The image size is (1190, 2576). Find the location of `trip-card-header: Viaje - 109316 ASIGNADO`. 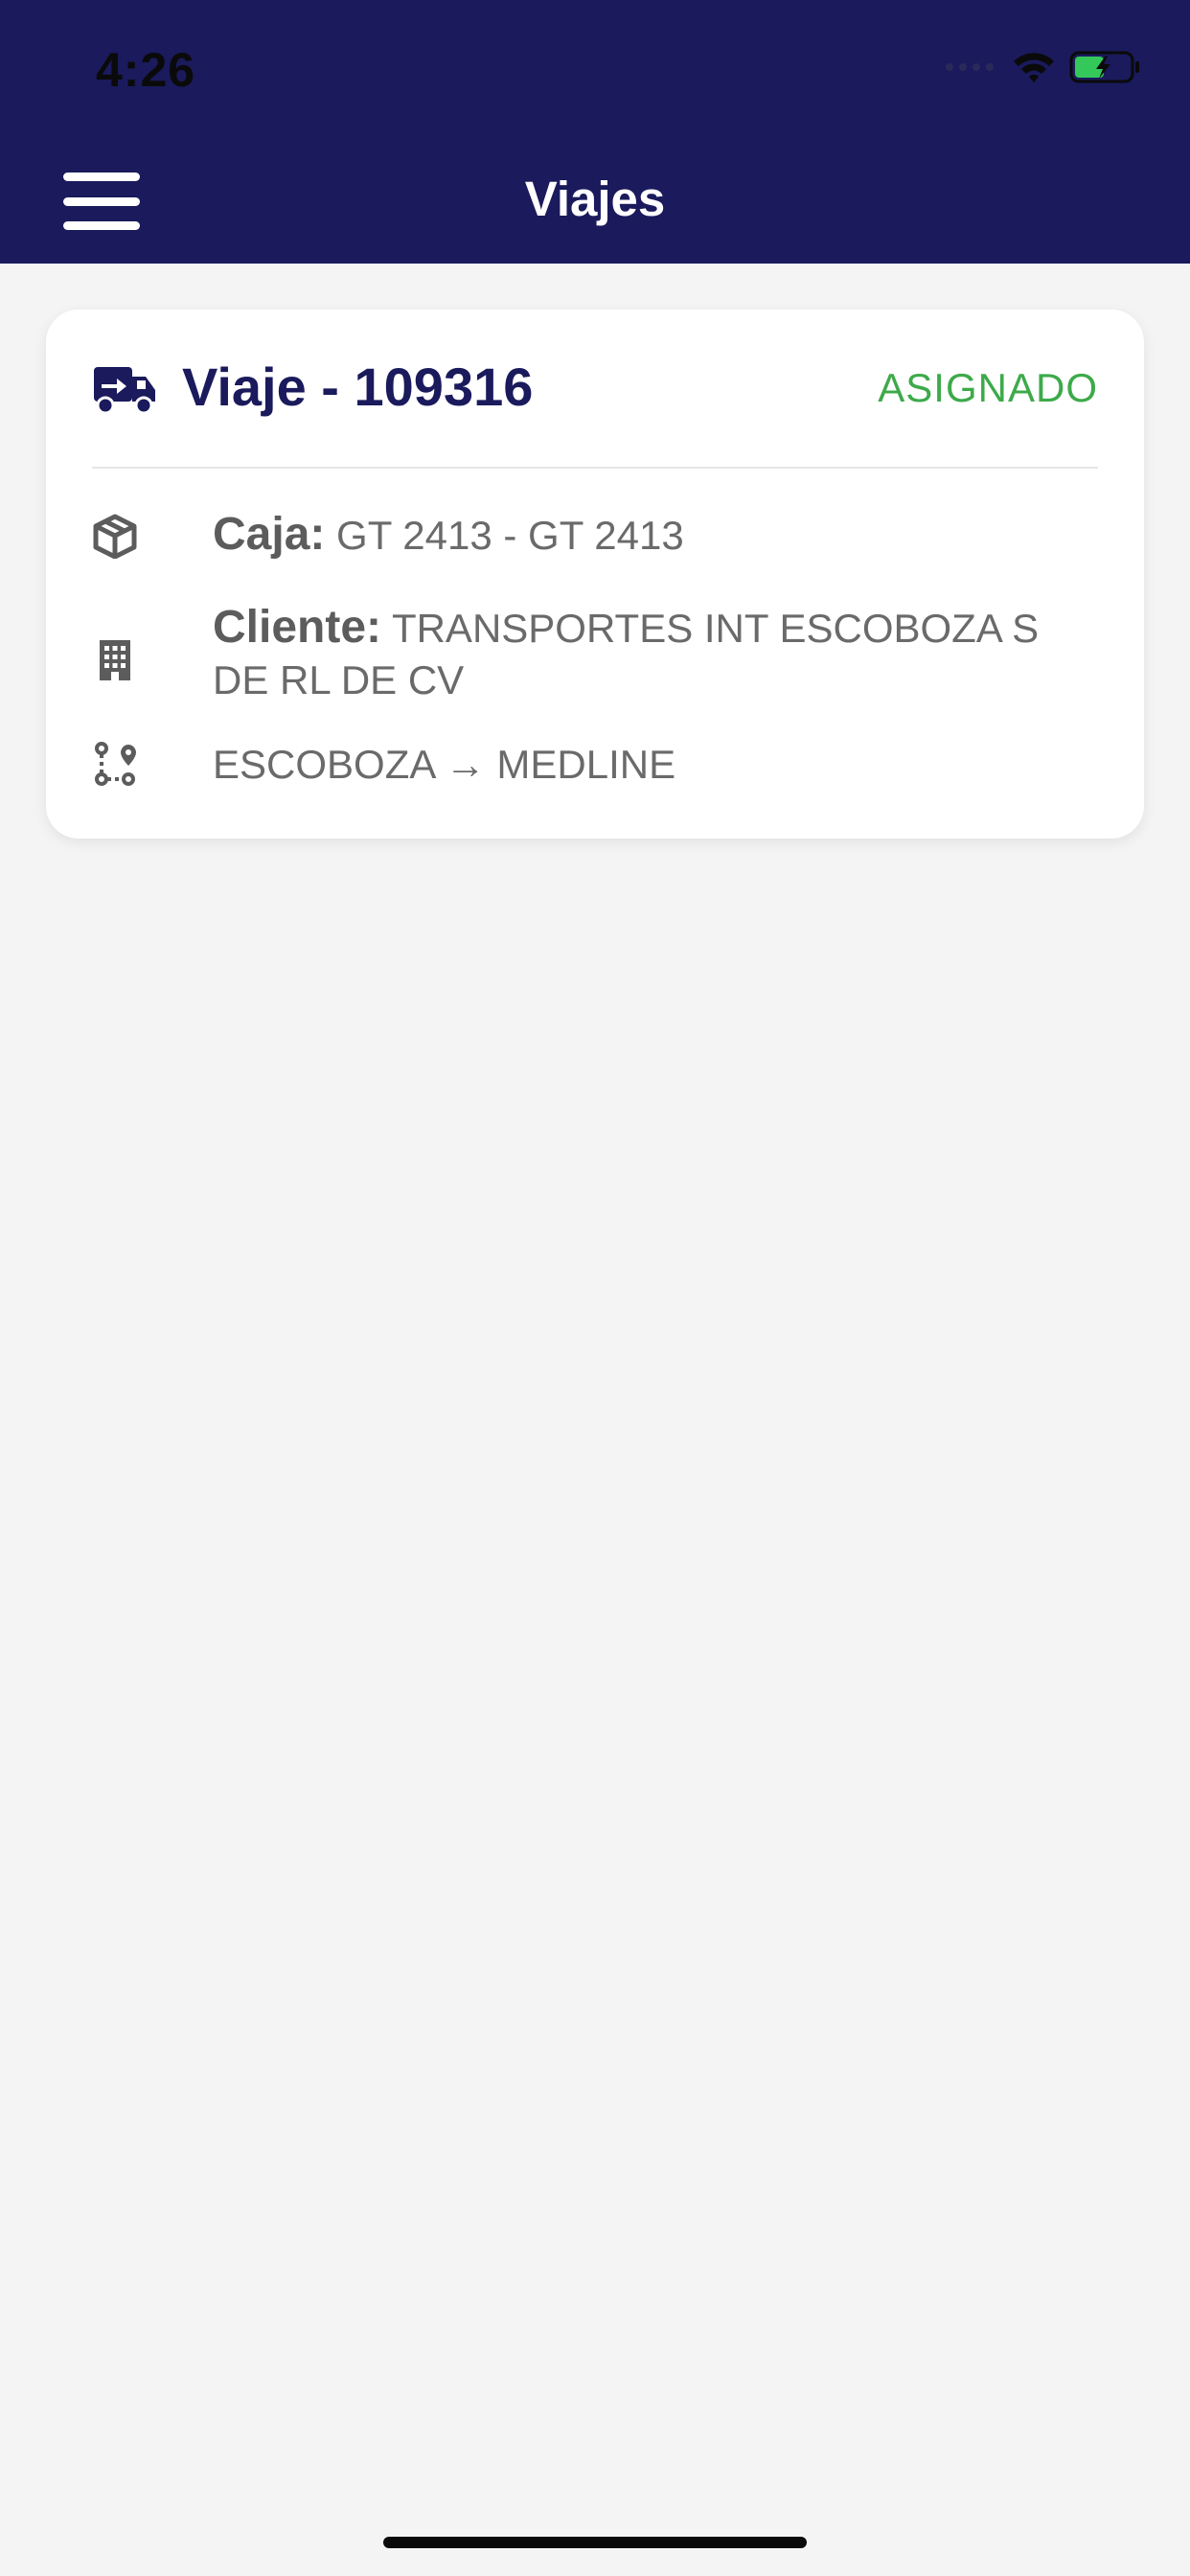

trip-card-header: Viaje - 109316 ASIGNADO is located at coordinates (595, 412).